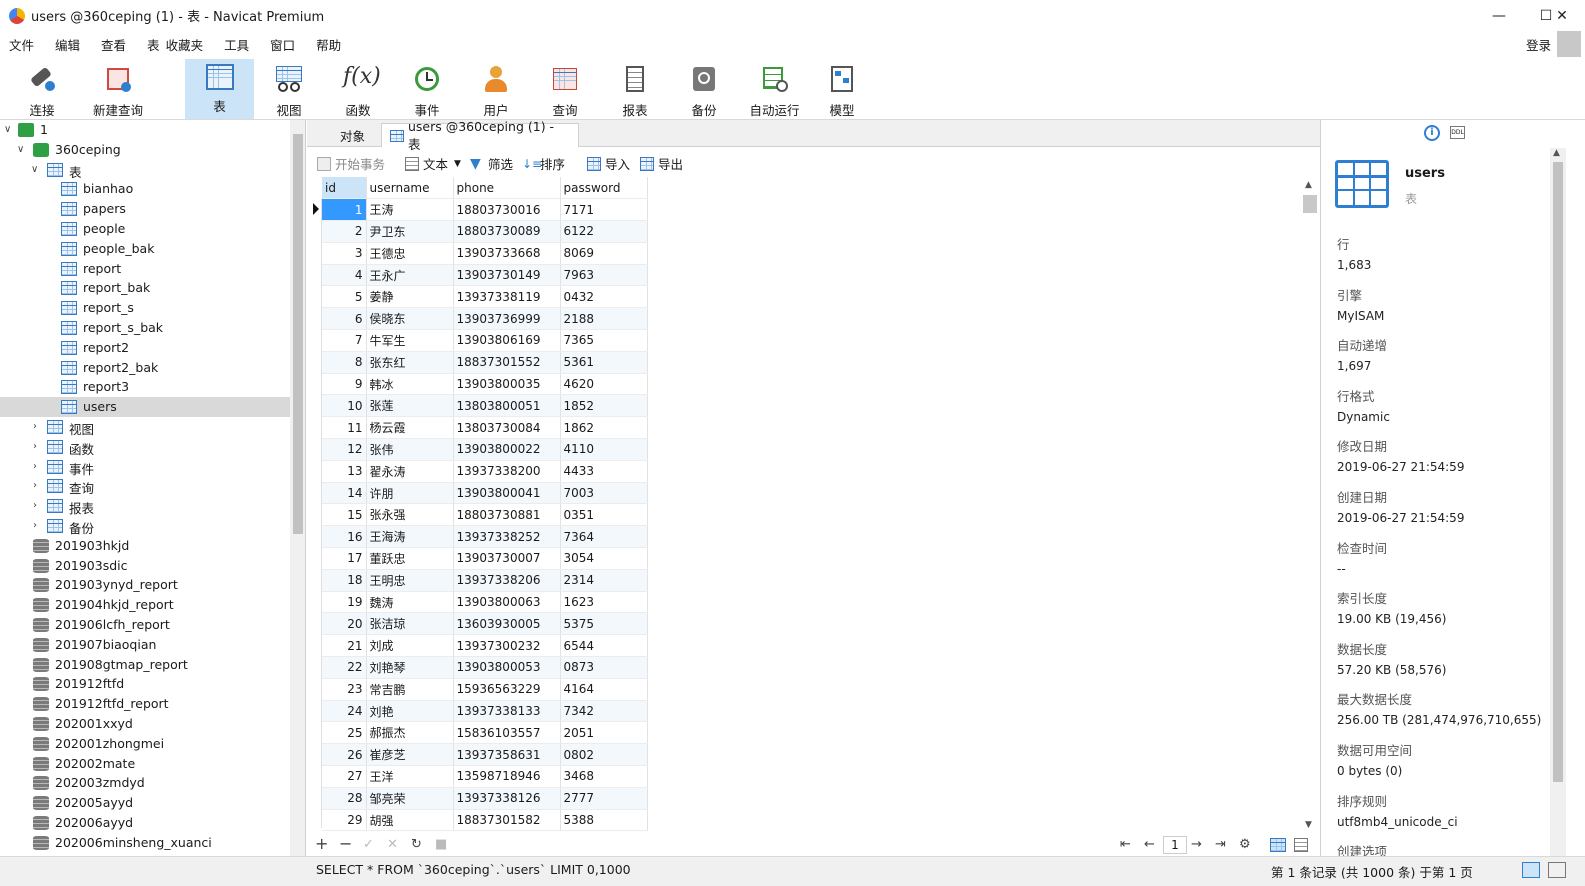 Image resolution: width=1585 pixels, height=886 pixels. I want to click on cell-password: 2051, so click(604, 733).